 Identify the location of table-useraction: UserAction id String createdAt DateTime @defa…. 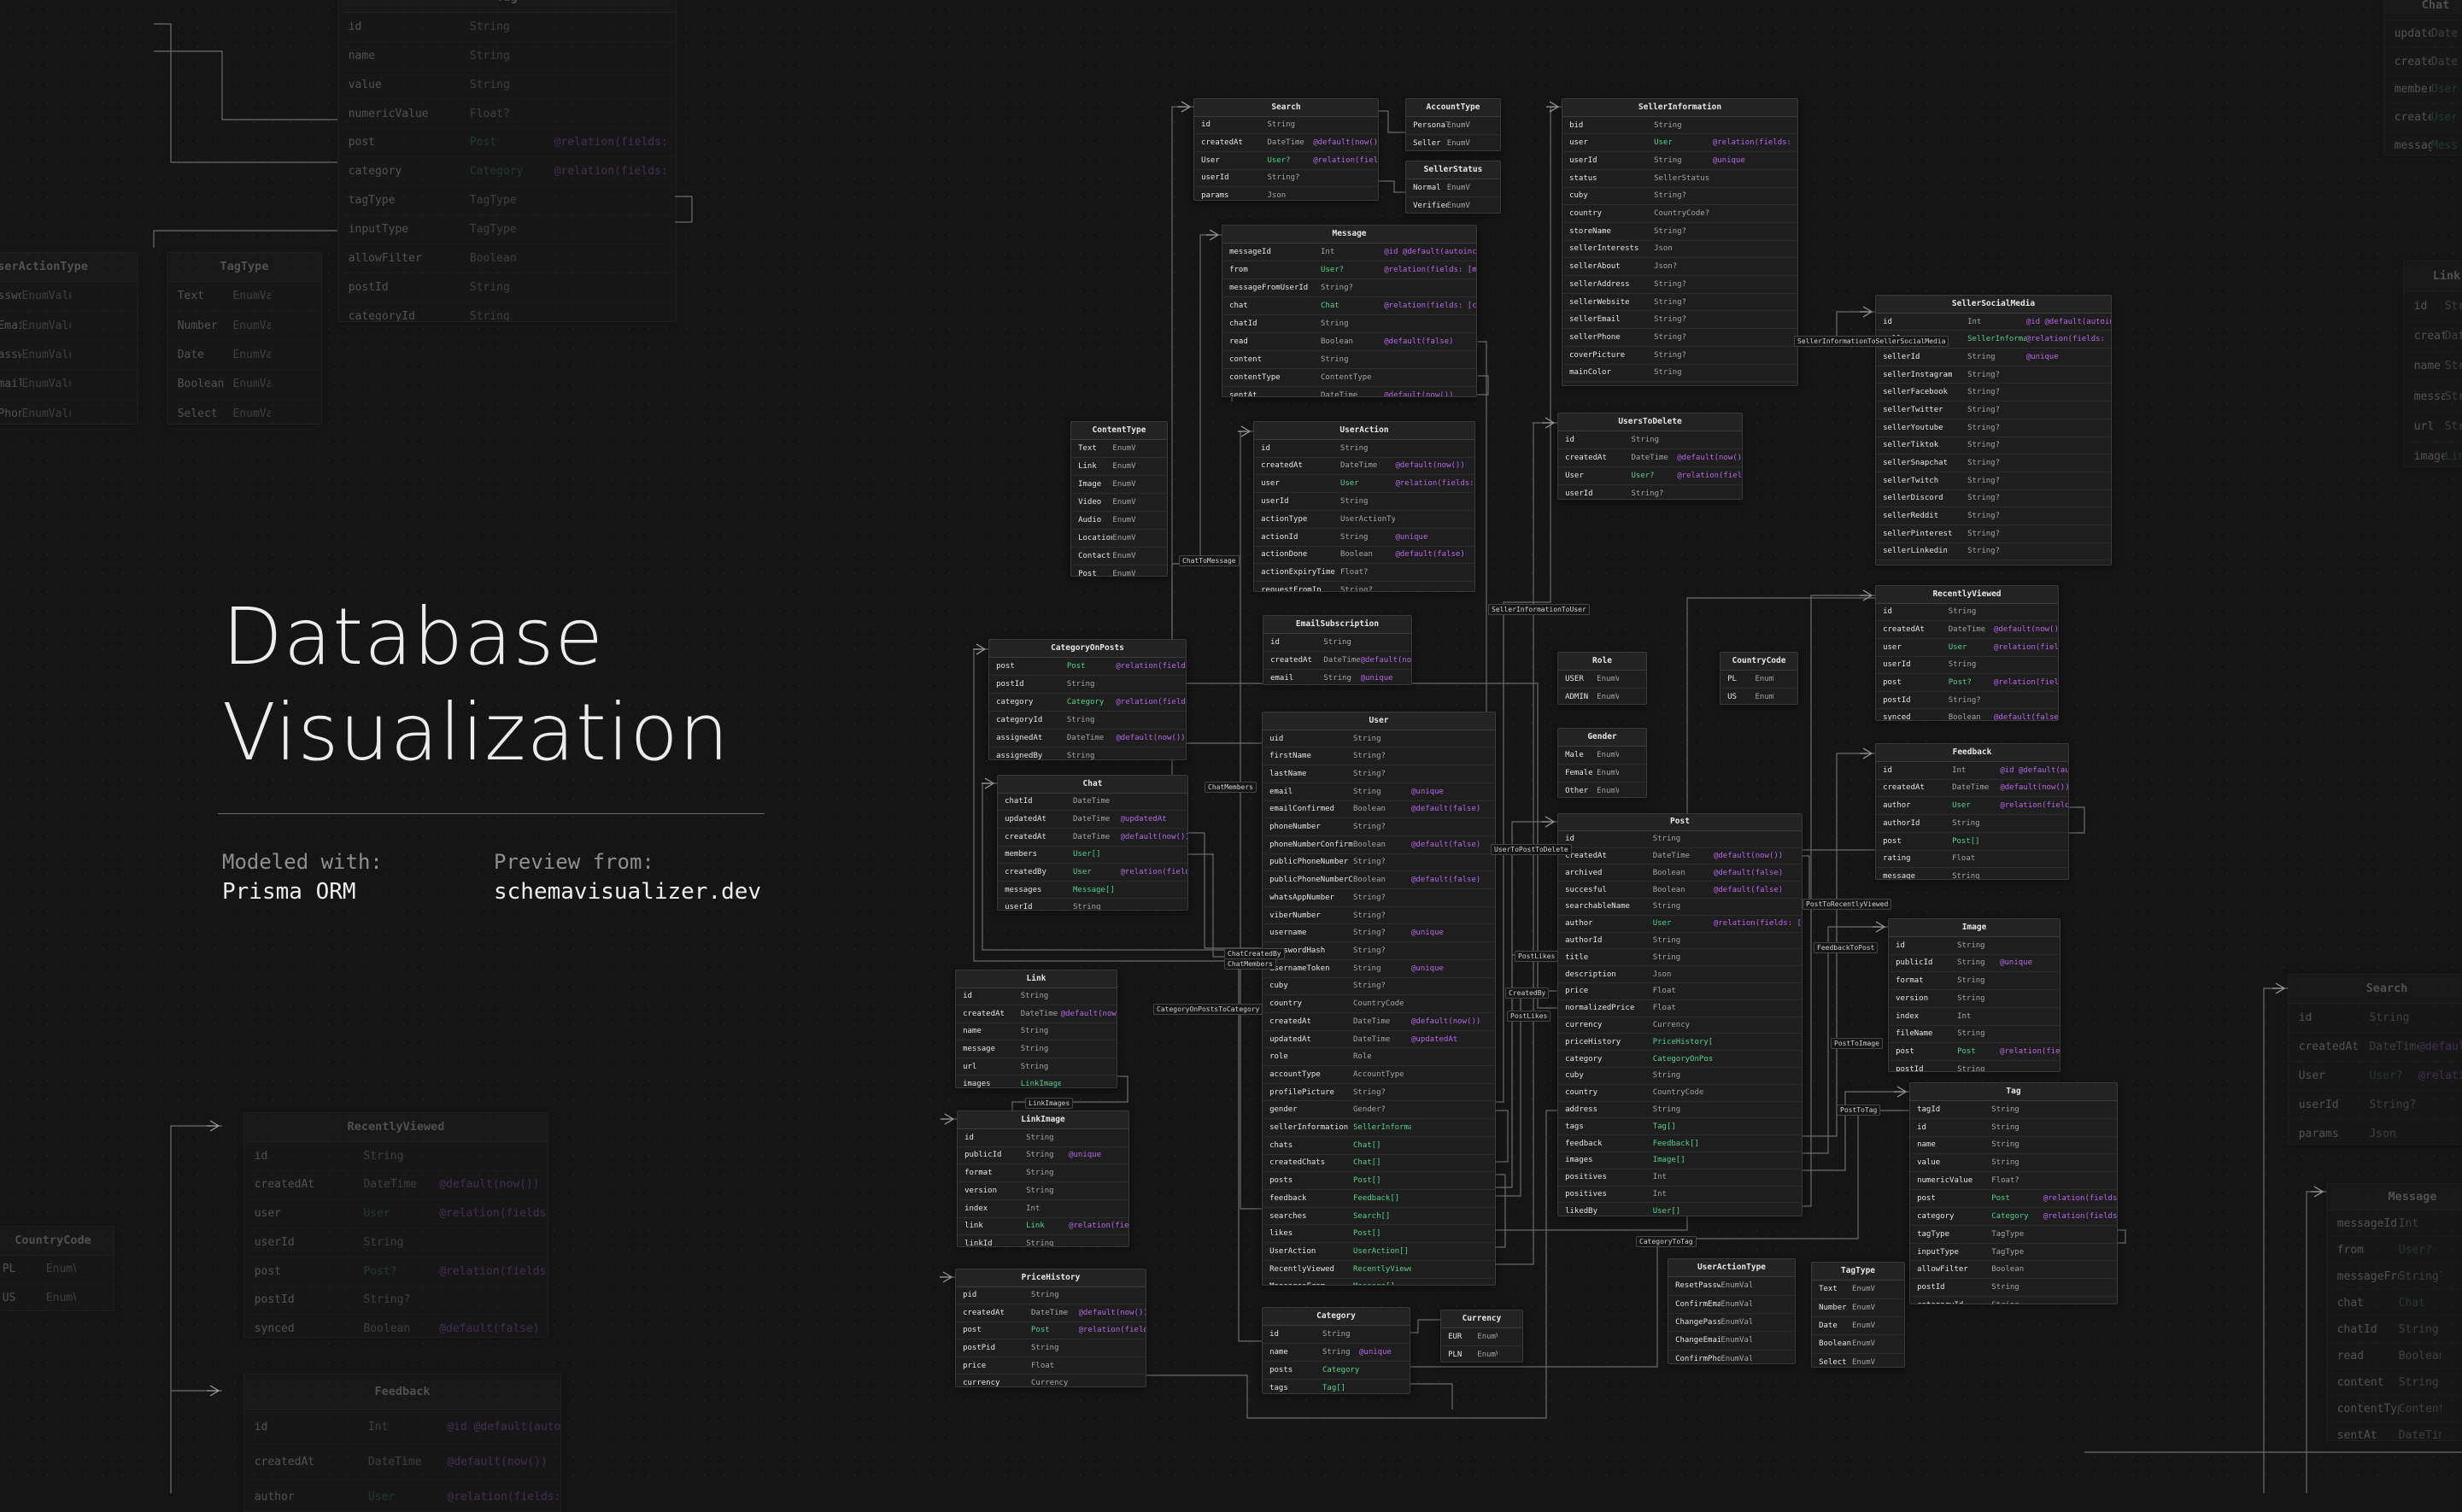
(1364, 506).